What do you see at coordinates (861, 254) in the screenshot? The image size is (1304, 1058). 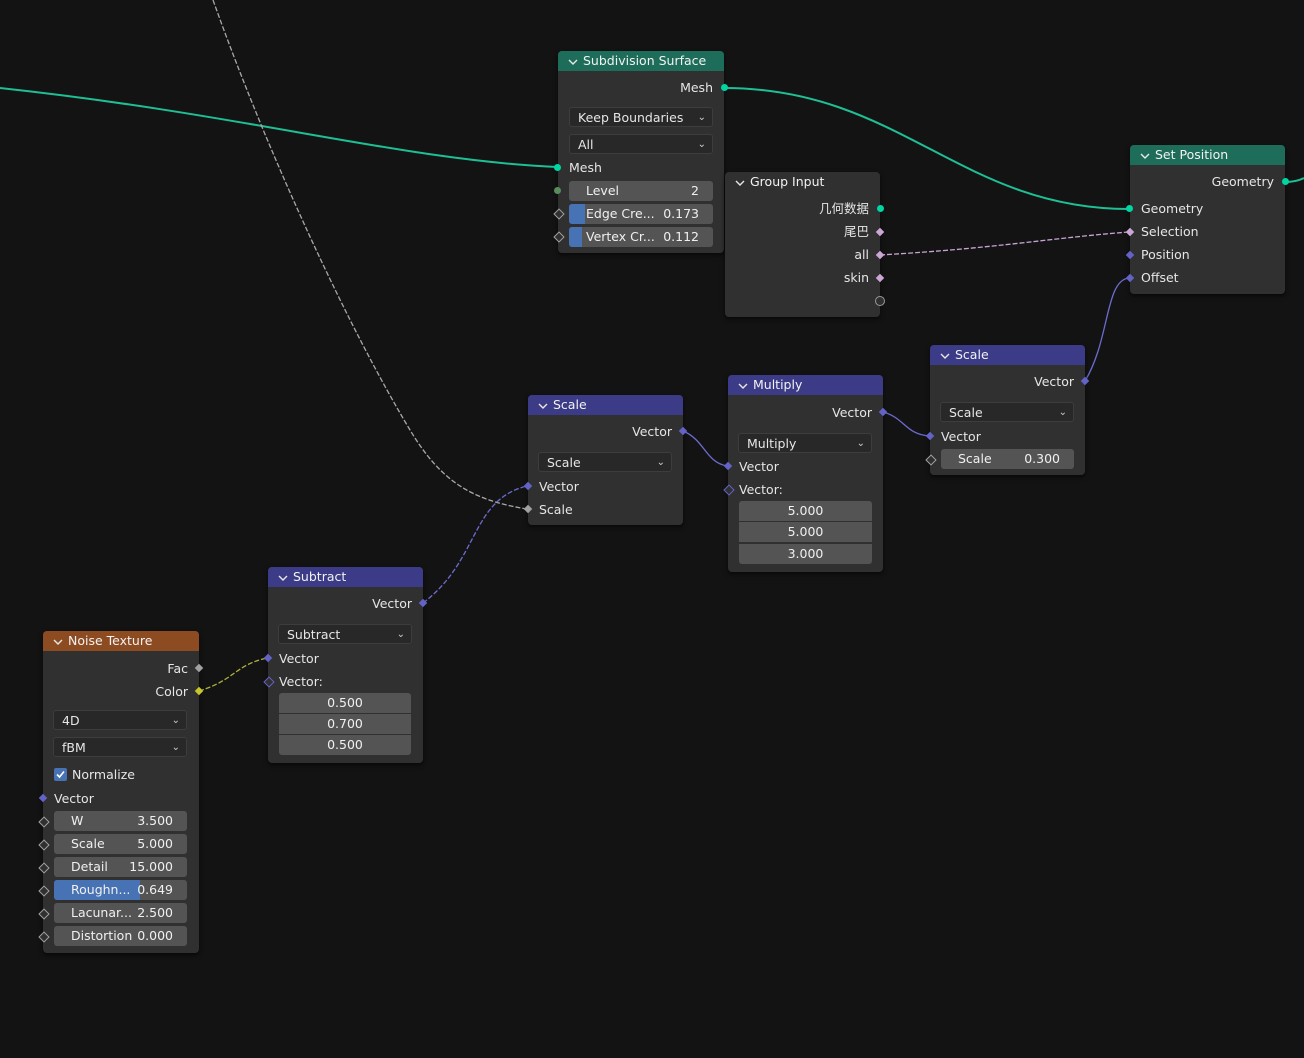 I see `socket-label: all` at bounding box center [861, 254].